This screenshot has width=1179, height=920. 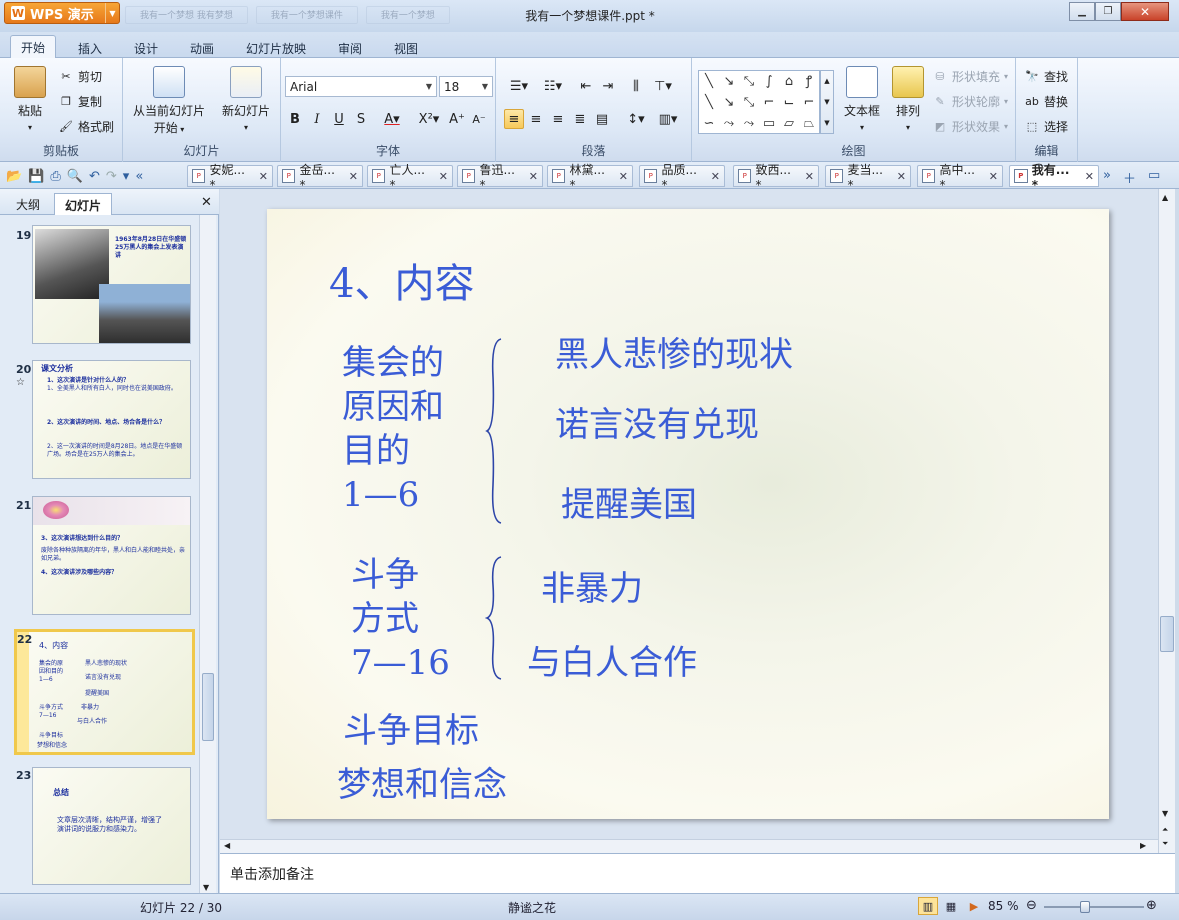 I want to click on zoom-slider-thumb, so click(x=1084, y=907).